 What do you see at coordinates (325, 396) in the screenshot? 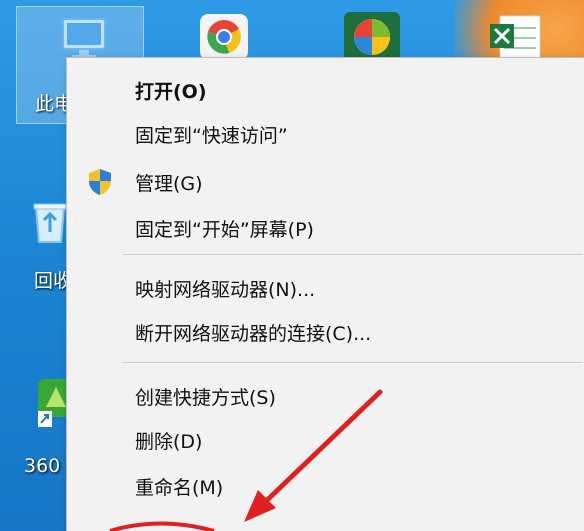
I see `menu-item-create-shortcut: 创建快捷方式(S)` at bounding box center [325, 396].